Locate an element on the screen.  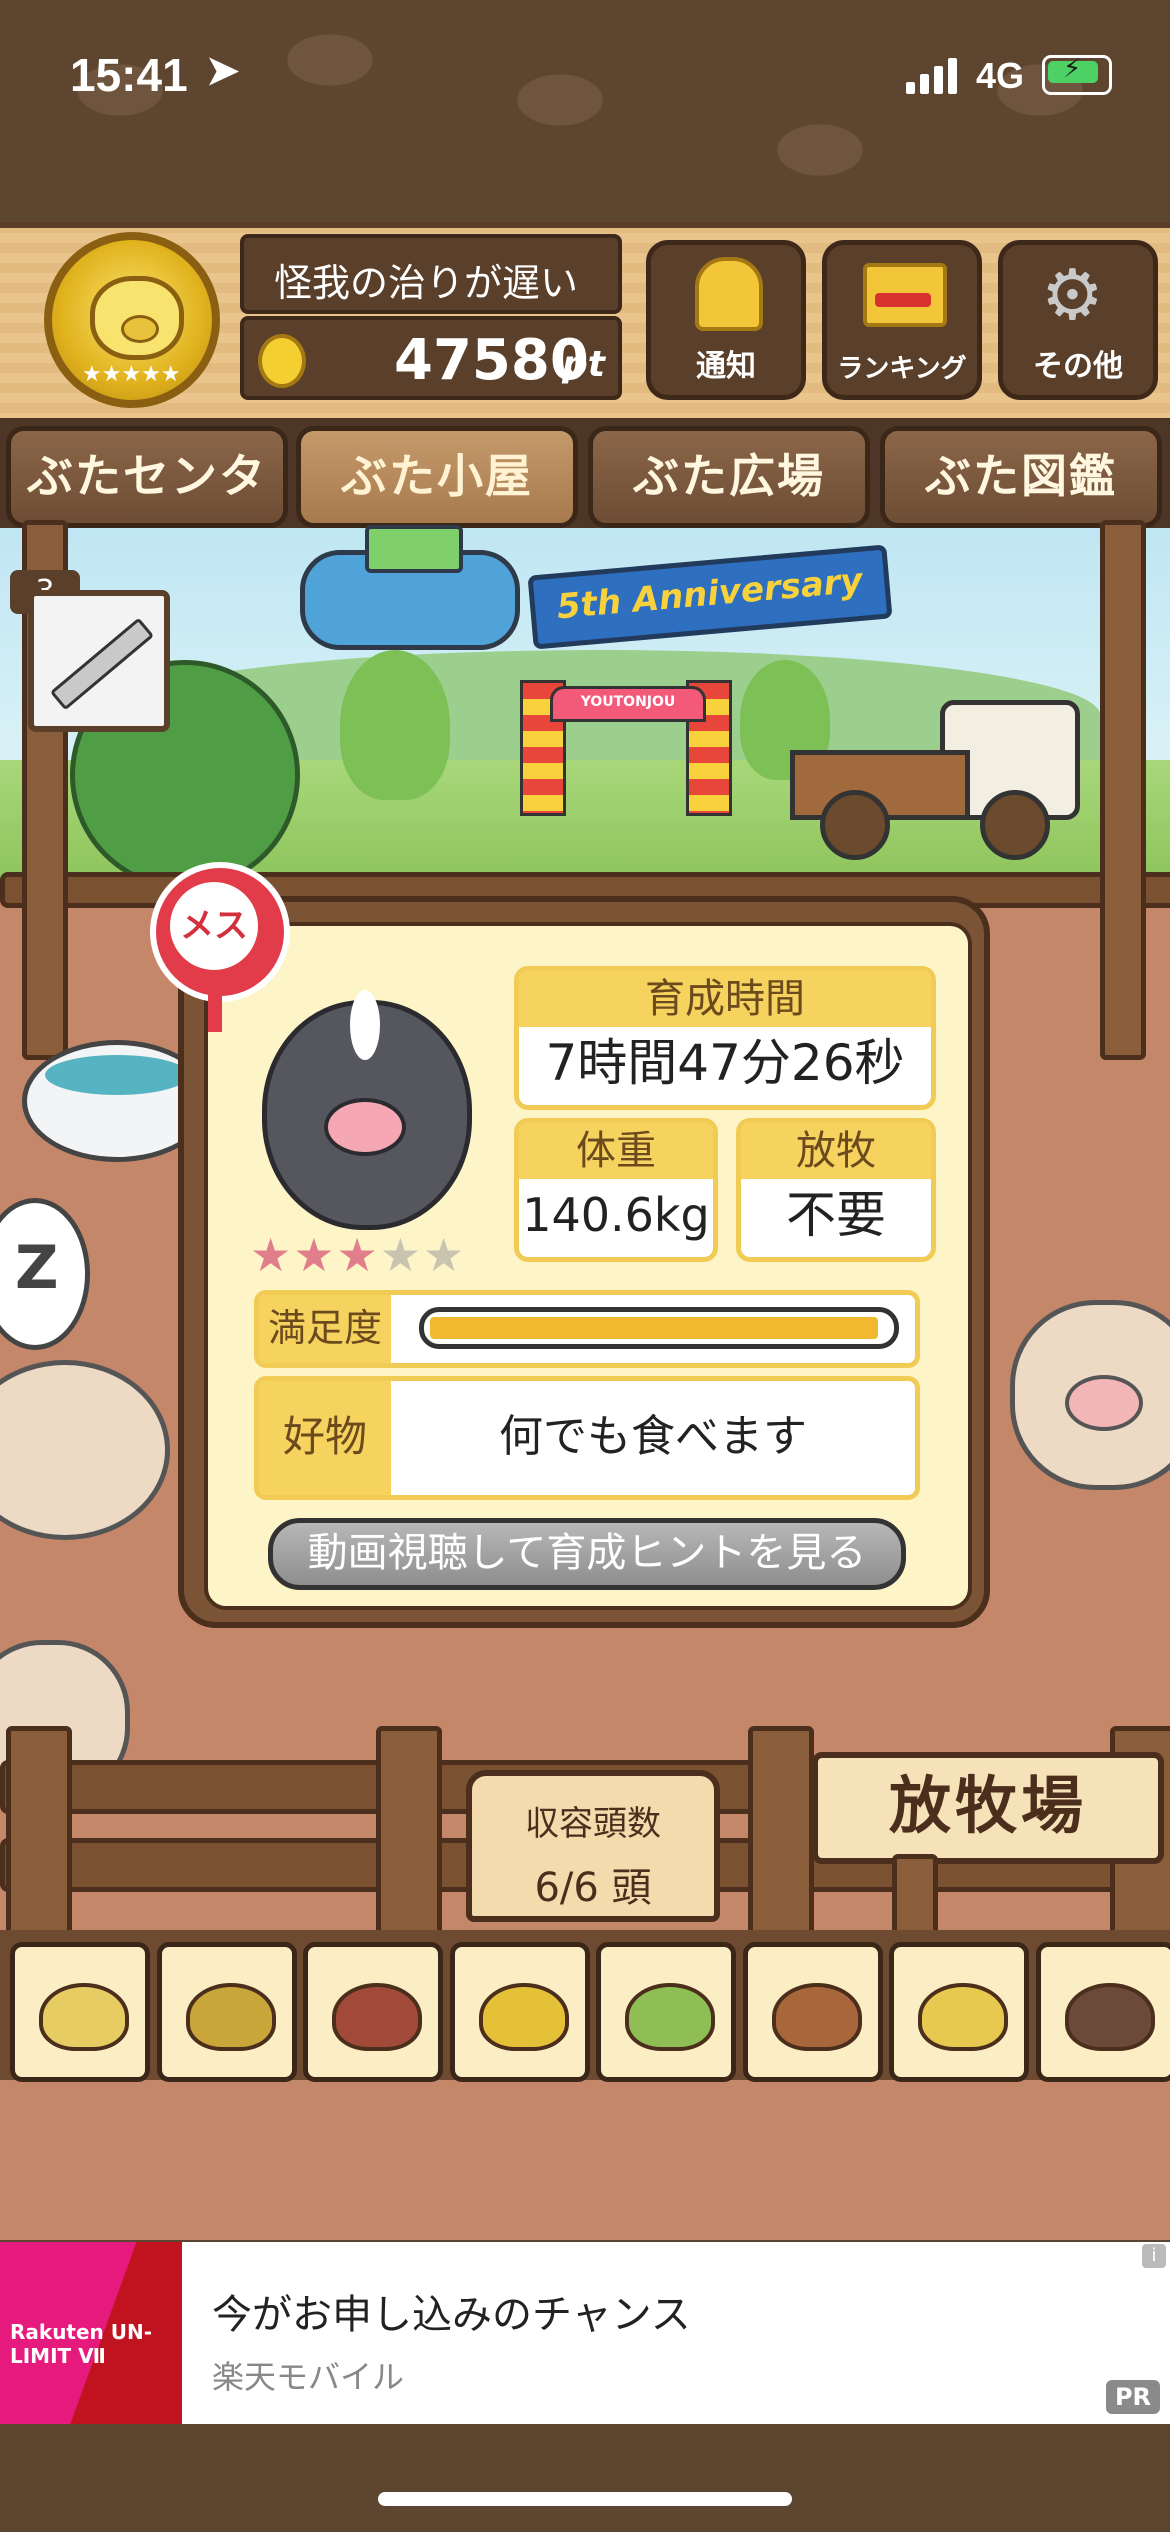
grazing-box: 放牧 不要 is located at coordinates (836, 1190).